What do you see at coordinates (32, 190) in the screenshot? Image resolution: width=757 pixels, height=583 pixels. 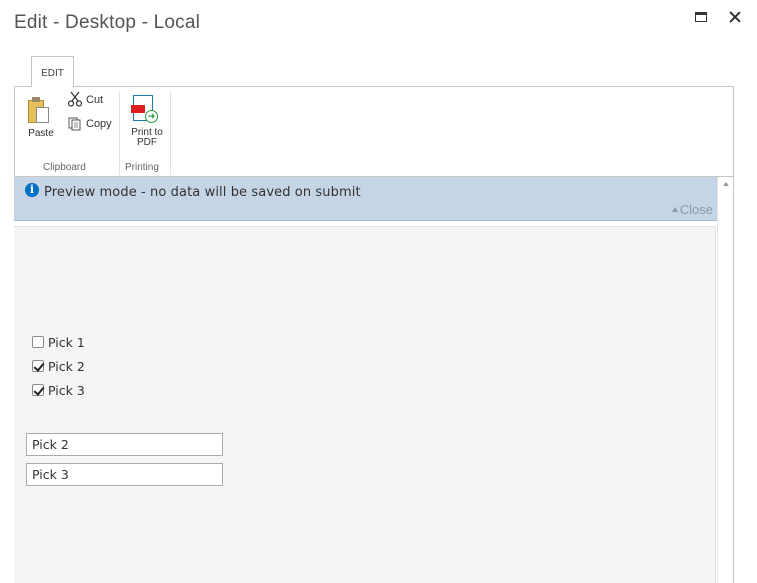 I see `info-icon: i` at bounding box center [32, 190].